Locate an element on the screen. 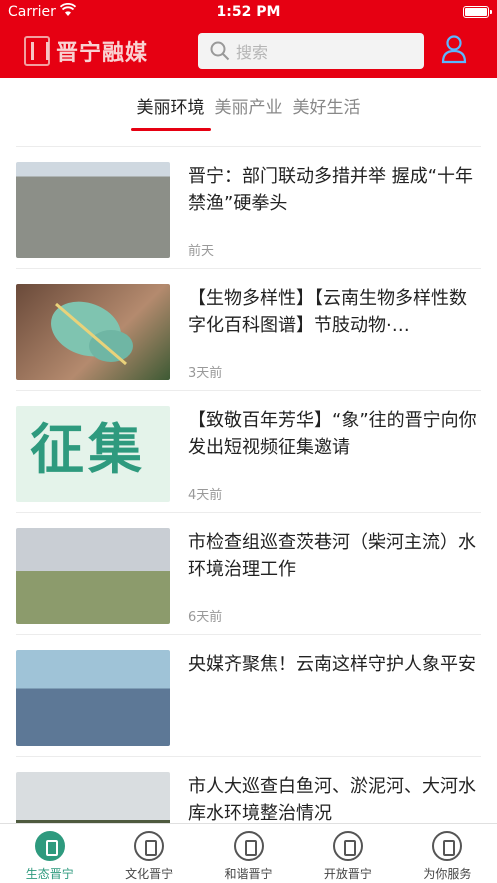 This screenshot has height=883, width=497. tabbar-item-culture: 文化晋宁 is located at coordinates (148, 853).